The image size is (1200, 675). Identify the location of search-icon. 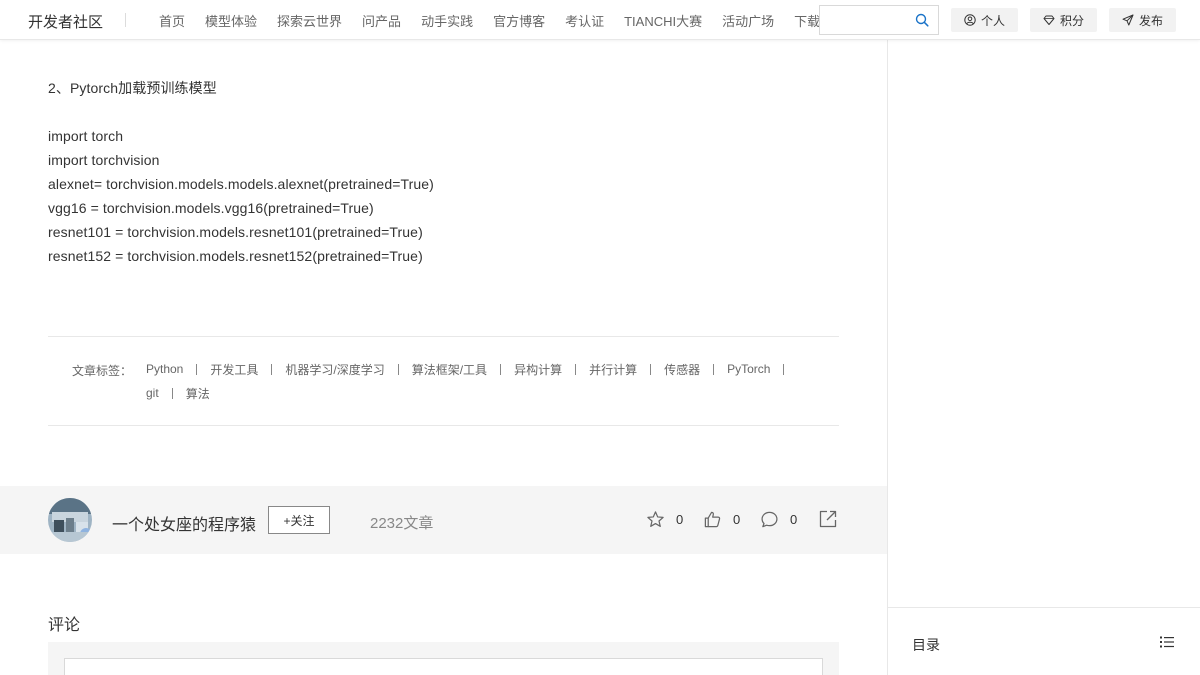
(922, 20).